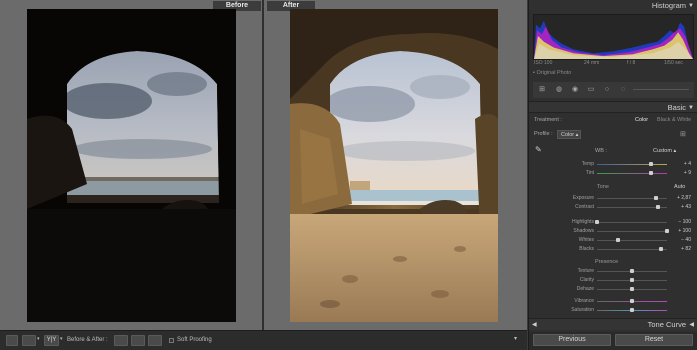  What do you see at coordinates (613, 90) in the screenshot?
I see `tool-strip: ⊞ ◍ ◉ ▭ ○ ◌` at bounding box center [613, 90].